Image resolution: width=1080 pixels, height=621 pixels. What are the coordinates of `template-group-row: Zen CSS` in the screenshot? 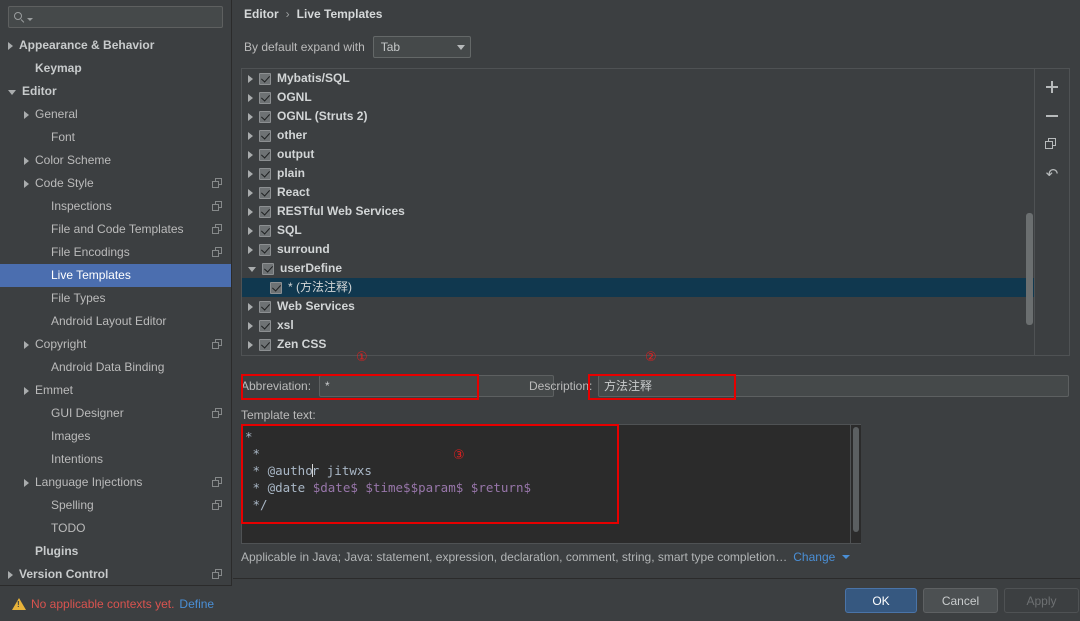 It's located at (638, 344).